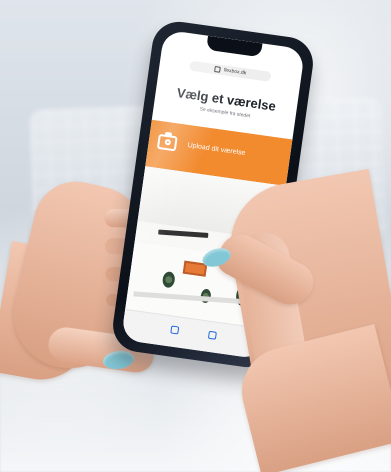 The height and width of the screenshot is (472, 391). What do you see at coordinates (217, 69) in the screenshot?
I see `lock-icon` at bounding box center [217, 69].